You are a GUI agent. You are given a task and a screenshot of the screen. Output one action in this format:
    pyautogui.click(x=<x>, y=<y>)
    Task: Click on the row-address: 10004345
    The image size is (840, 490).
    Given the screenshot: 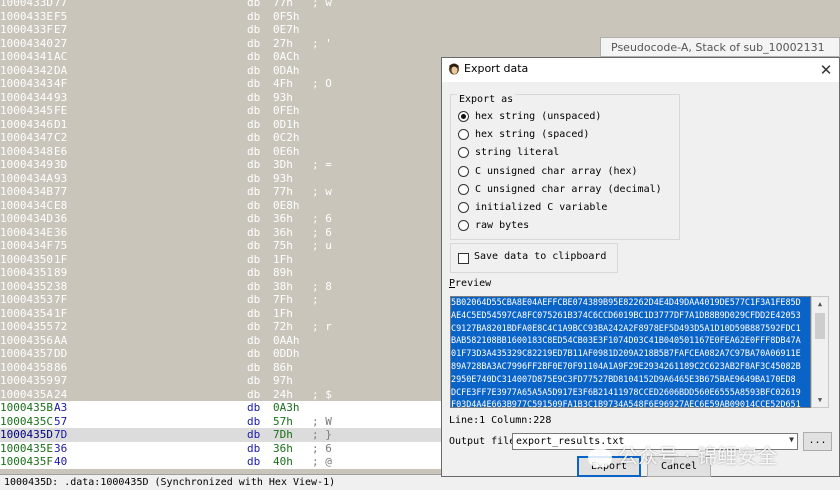 What is the action you would take?
    pyautogui.click(x=26, y=110)
    